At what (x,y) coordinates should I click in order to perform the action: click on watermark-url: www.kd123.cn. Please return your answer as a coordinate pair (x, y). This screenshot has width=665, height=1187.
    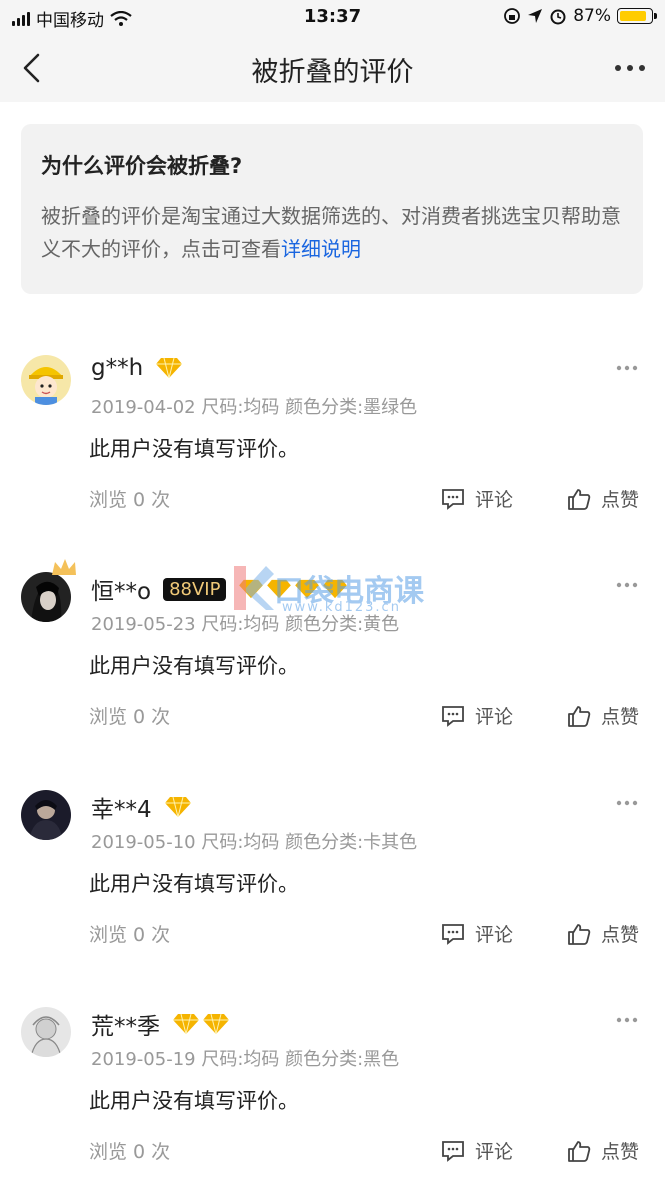
    Looking at the image, I should click on (341, 607).